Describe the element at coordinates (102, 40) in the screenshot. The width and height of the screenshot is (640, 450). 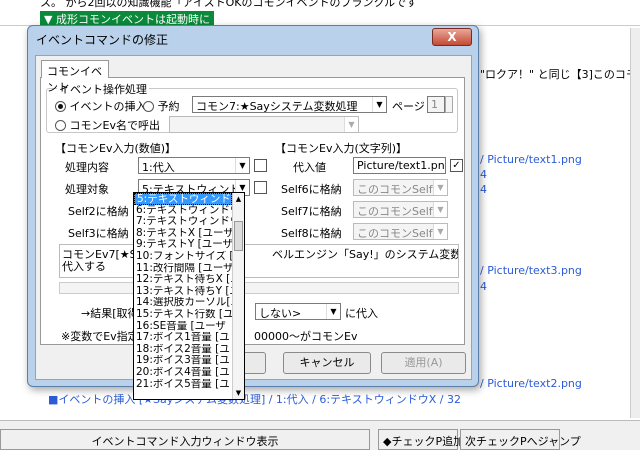
I see `dialog-title: イベントコマンドの修正` at that location.